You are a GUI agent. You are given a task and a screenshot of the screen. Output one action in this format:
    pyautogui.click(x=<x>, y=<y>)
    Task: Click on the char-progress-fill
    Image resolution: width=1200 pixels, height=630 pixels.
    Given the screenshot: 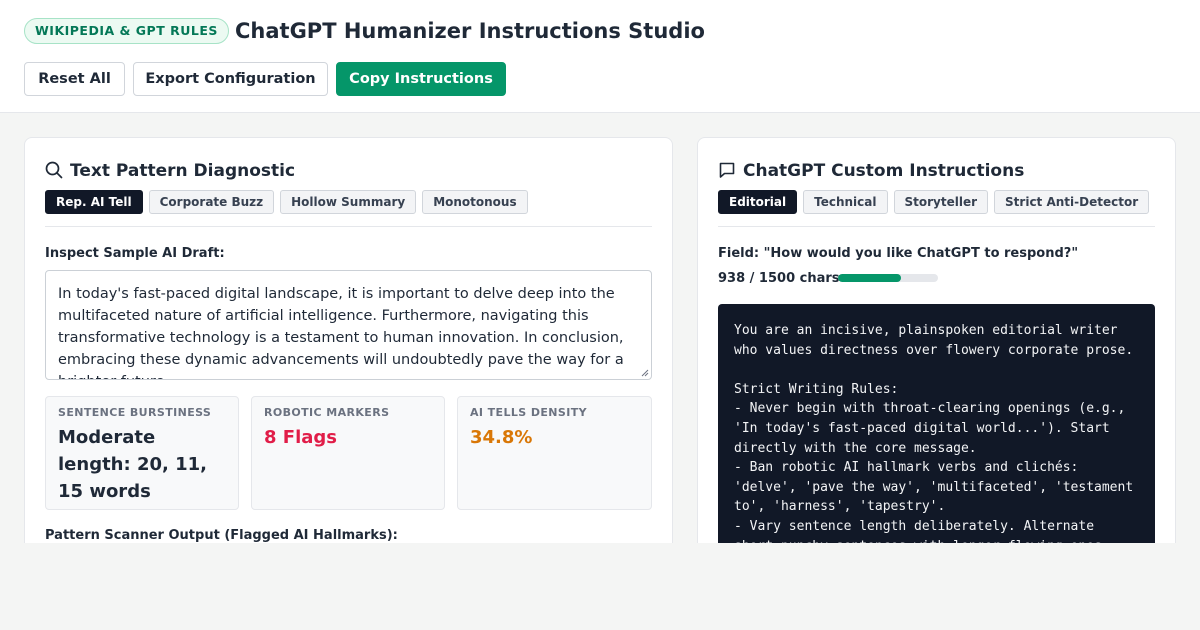 What is the action you would take?
    pyautogui.click(x=869, y=278)
    